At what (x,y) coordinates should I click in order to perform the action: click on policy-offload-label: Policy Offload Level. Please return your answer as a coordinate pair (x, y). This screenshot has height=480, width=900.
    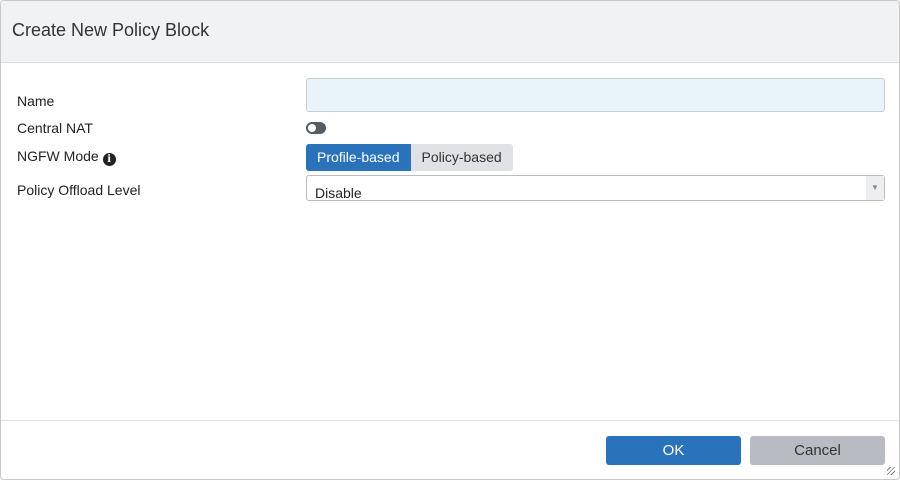
    Looking at the image, I should click on (79, 190).